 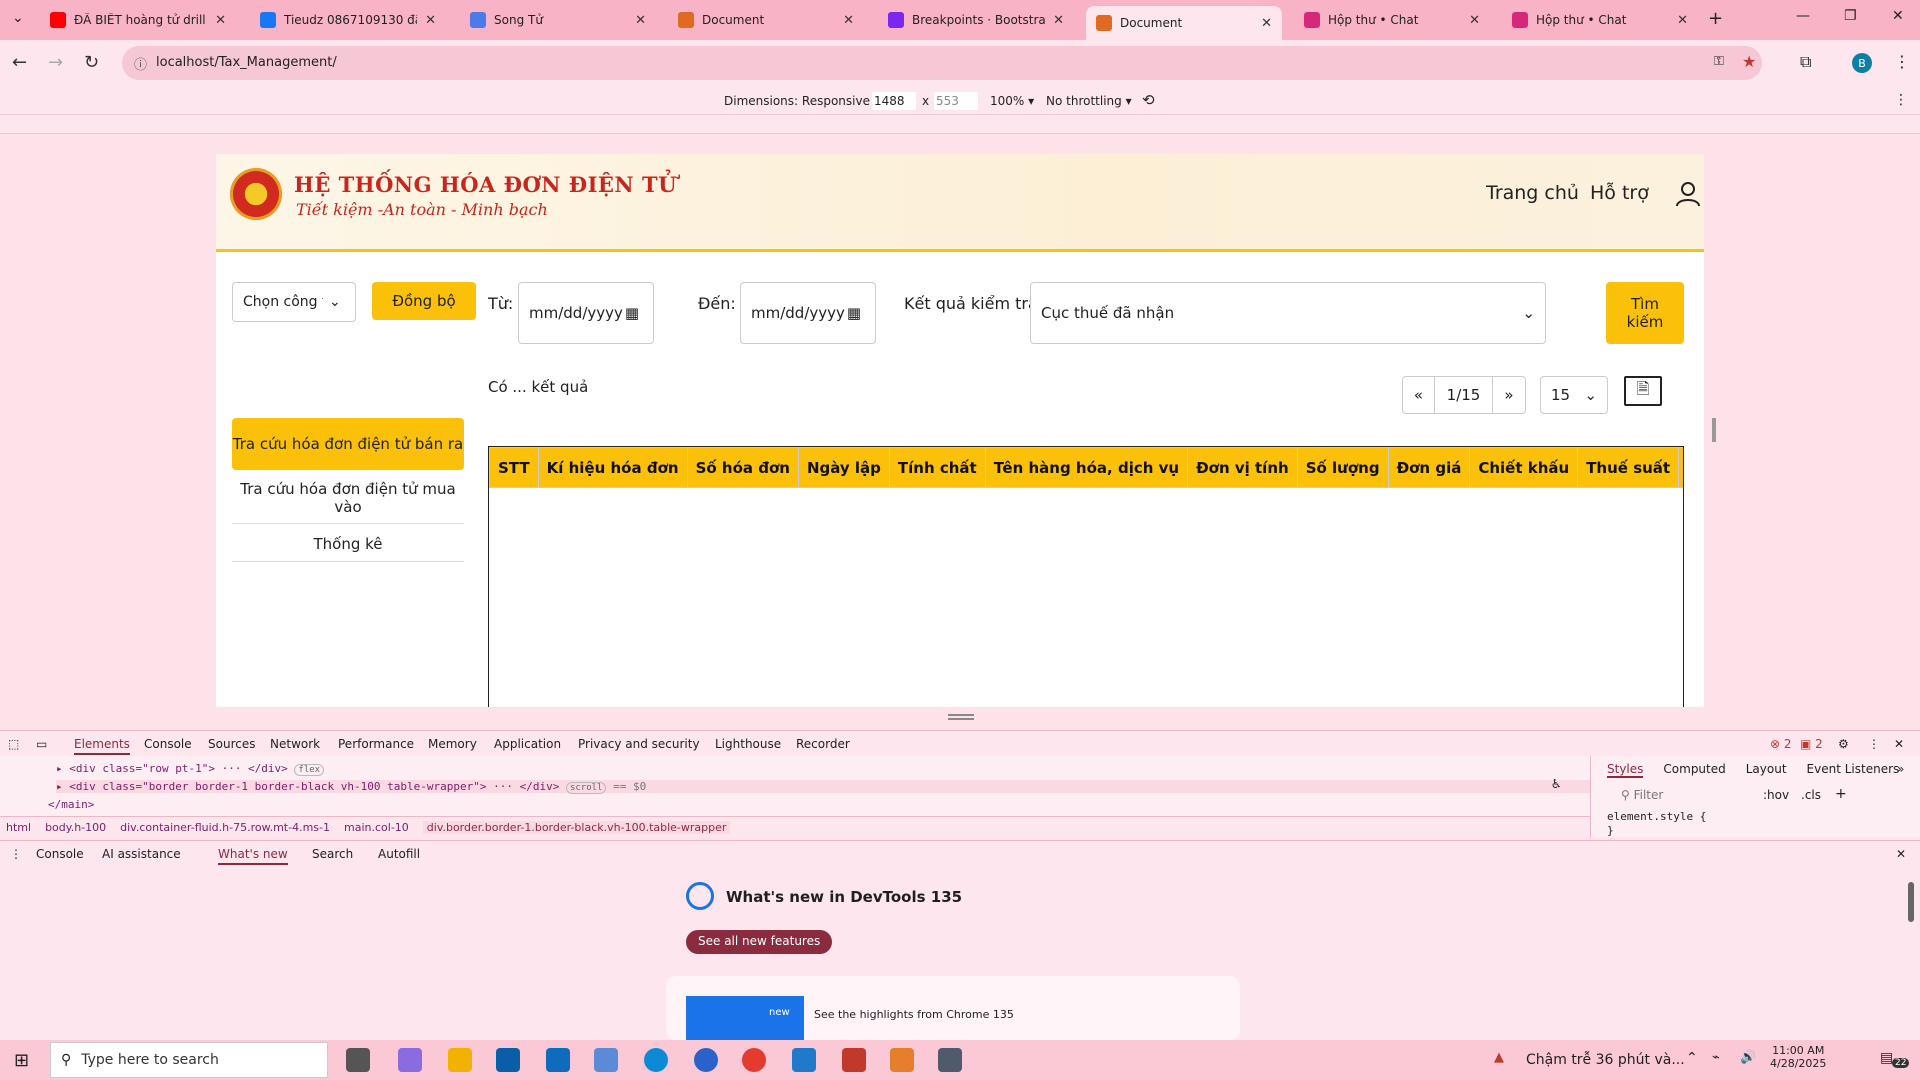 I want to click on drawer-tab: Autofill, so click(x=399, y=854).